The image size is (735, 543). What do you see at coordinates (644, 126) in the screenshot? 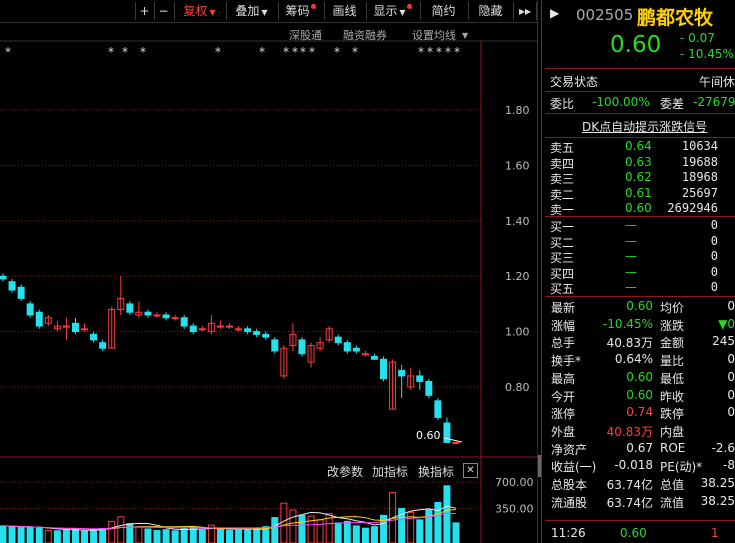
I see `dk-signal-link: DK点自动提示涨跌信号` at bounding box center [644, 126].